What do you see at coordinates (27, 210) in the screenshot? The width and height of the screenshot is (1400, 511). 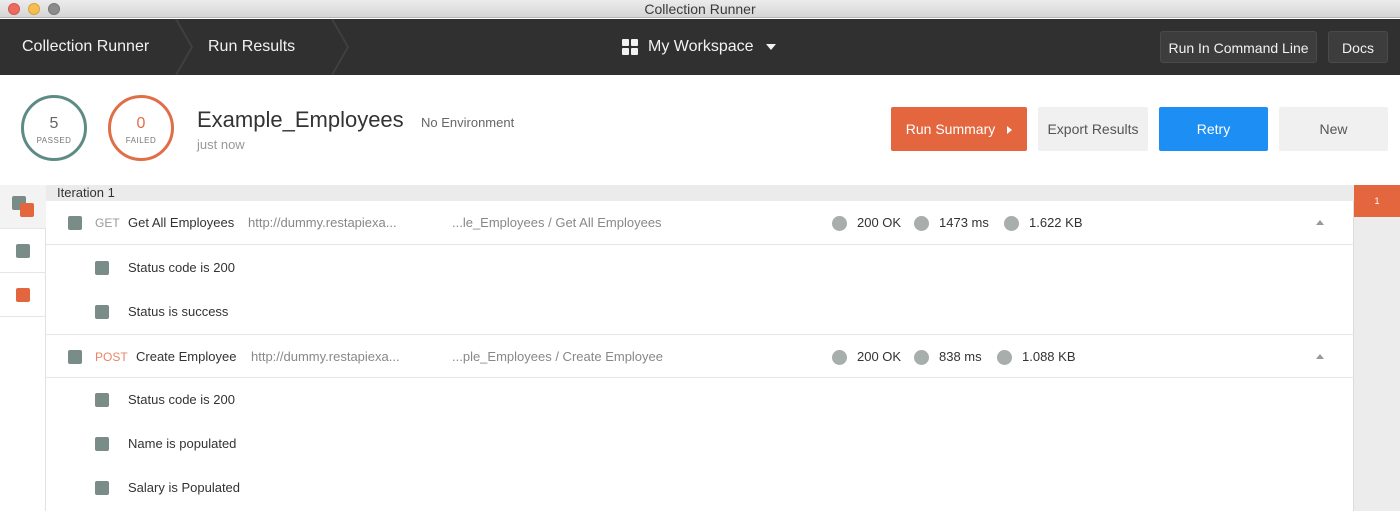 I see `all-results-icon` at bounding box center [27, 210].